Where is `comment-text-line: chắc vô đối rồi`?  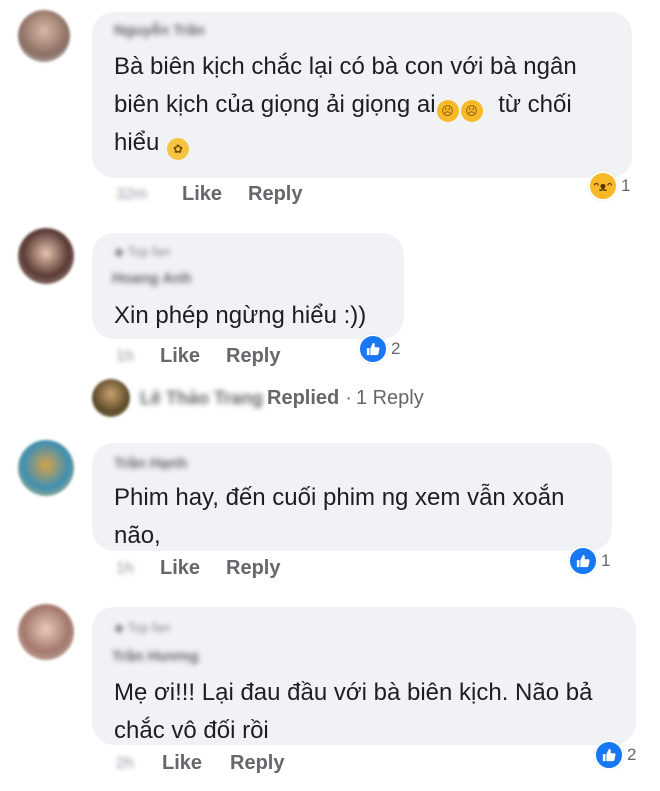 comment-text-line: chắc vô đối rồi is located at coordinates (191, 730).